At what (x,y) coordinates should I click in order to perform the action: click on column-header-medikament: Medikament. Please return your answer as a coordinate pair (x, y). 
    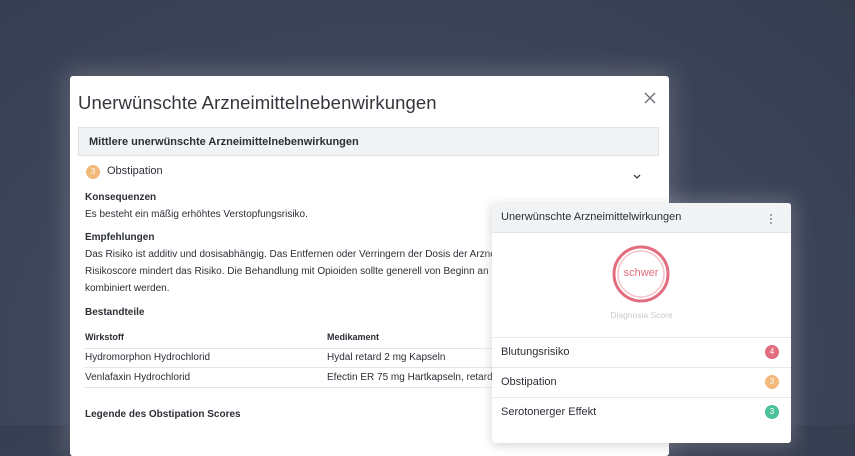
    Looking at the image, I should click on (353, 337).